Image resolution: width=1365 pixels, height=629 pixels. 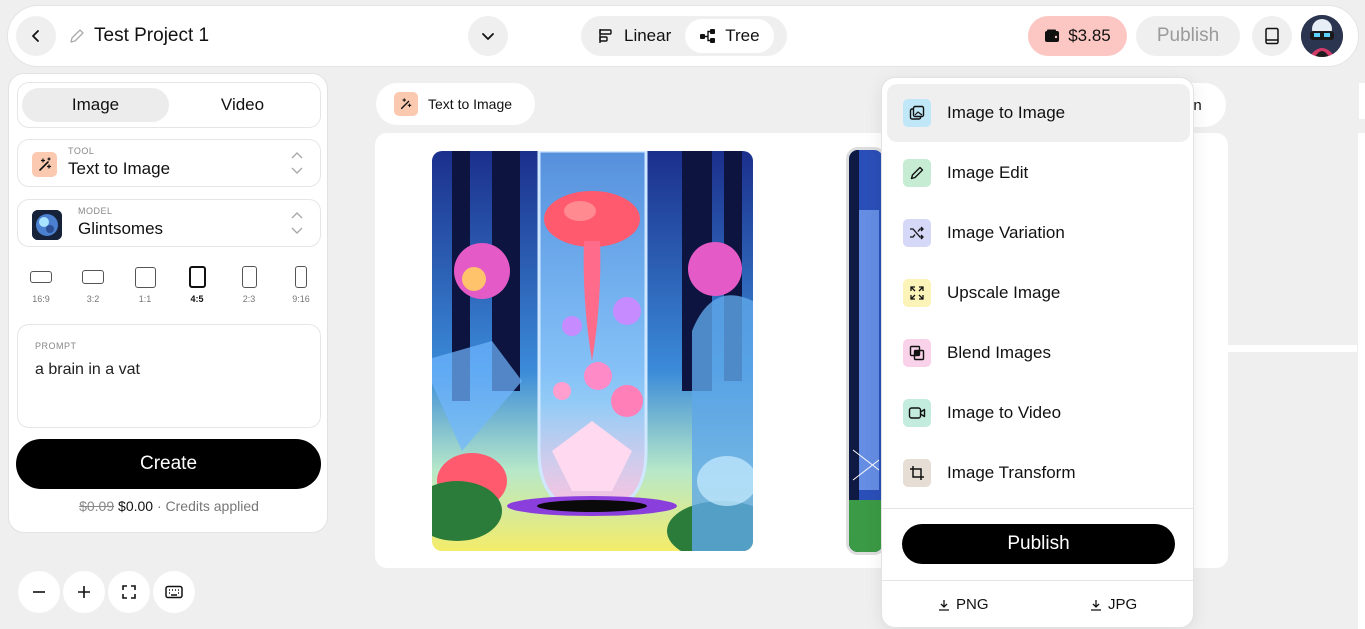 What do you see at coordinates (1006, 232) in the screenshot?
I see `menu-item-label: Image Variation` at bounding box center [1006, 232].